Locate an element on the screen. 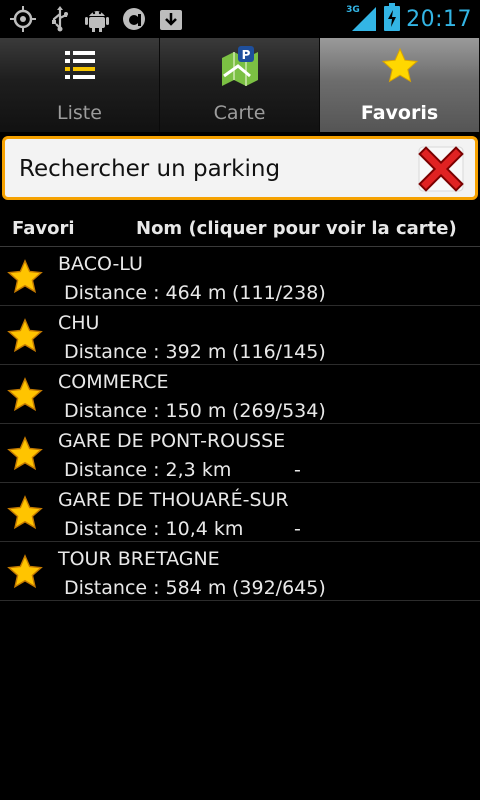 This screenshot has width=480, height=800. svg-text: P is located at coordinates (245, 55).